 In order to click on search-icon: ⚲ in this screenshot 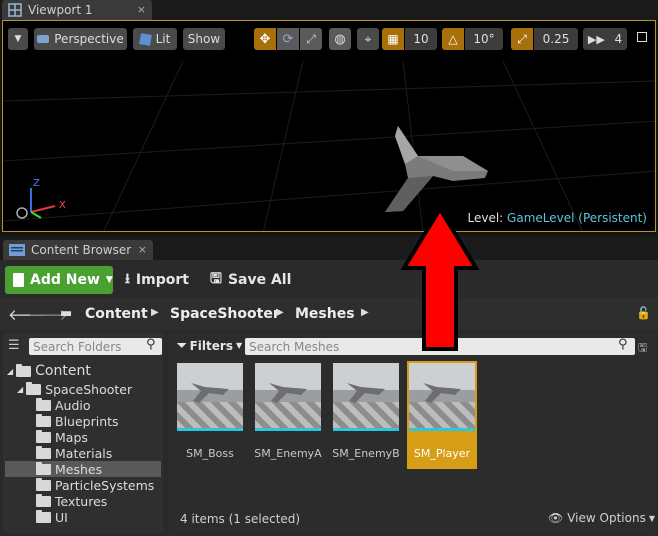, I will do `click(623, 344)`.